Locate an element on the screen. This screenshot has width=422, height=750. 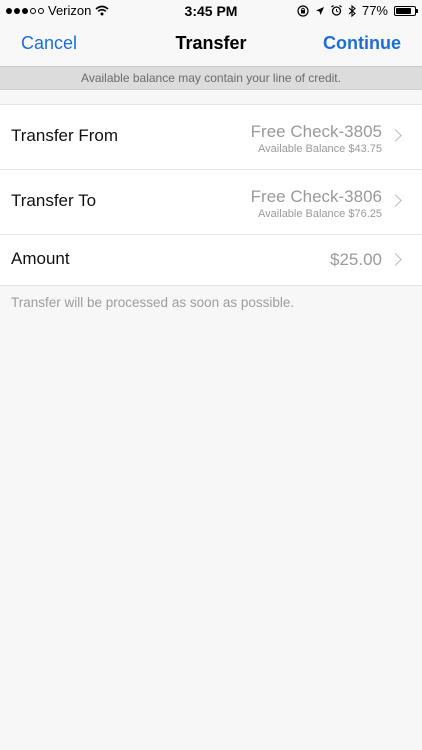
transfer-to-label: Transfer To is located at coordinates (54, 200).